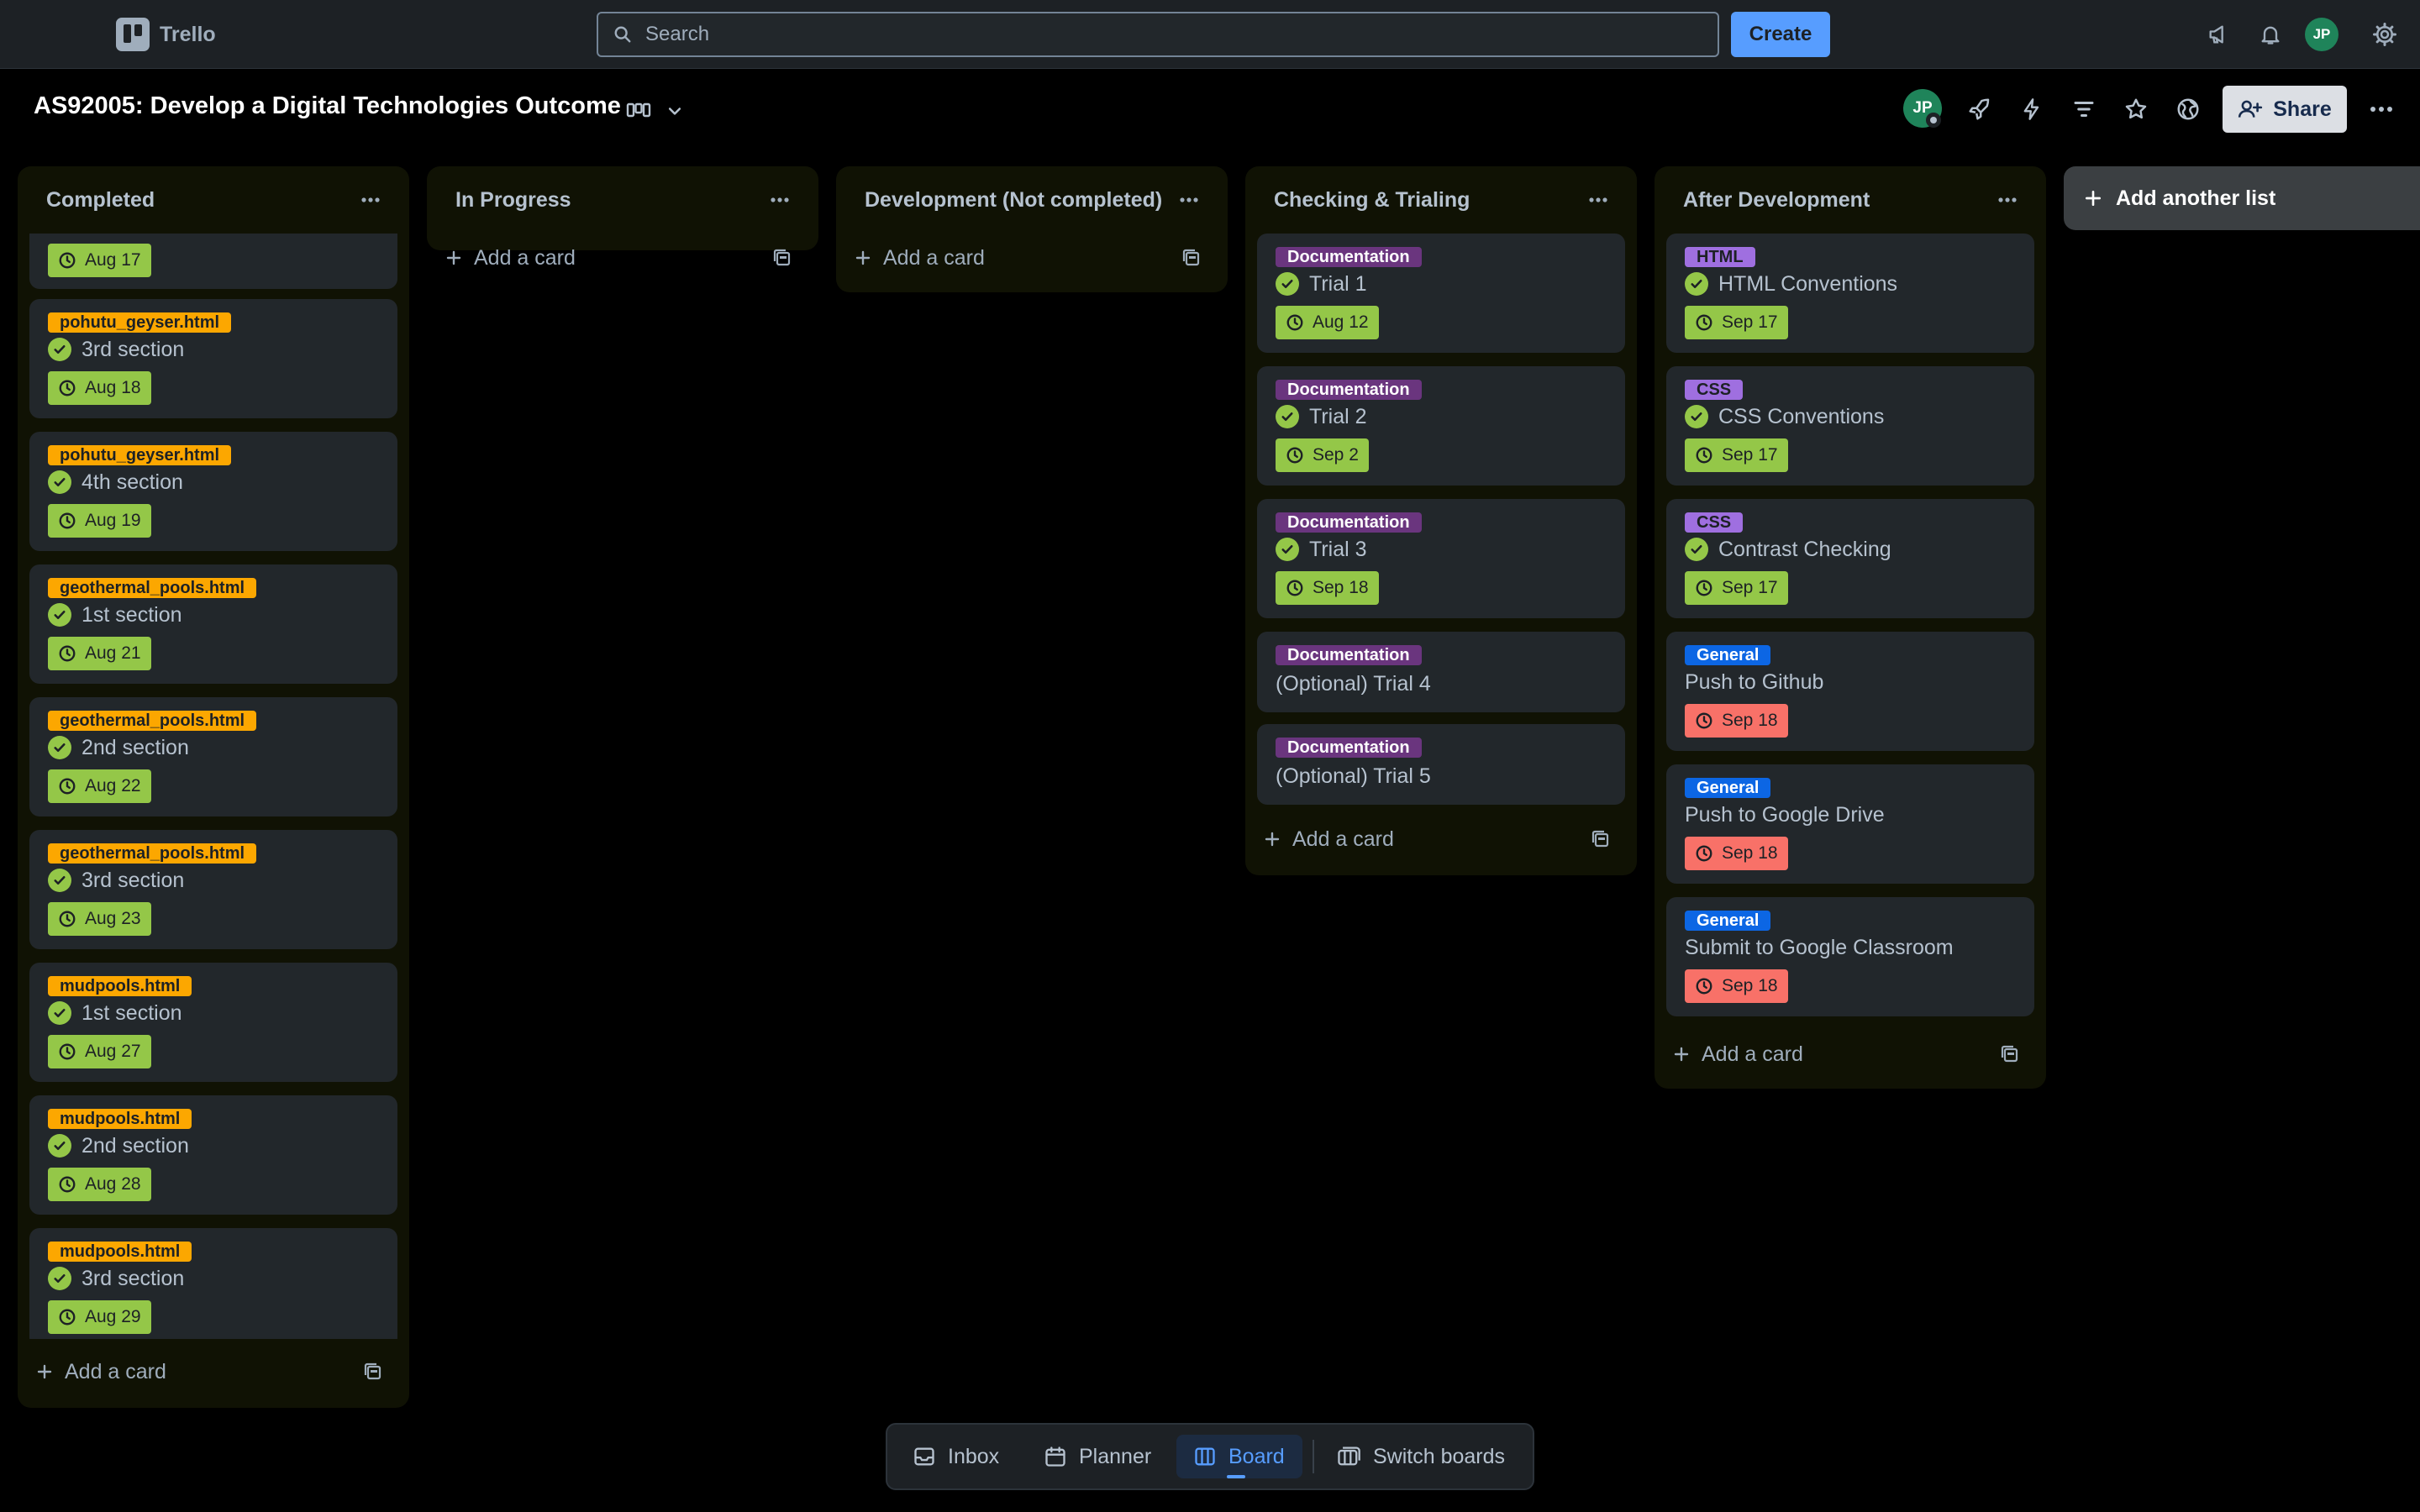 This screenshot has height=1512, width=2420. What do you see at coordinates (99, 1051) in the screenshot?
I see `due-date-badge: Aug 27` at bounding box center [99, 1051].